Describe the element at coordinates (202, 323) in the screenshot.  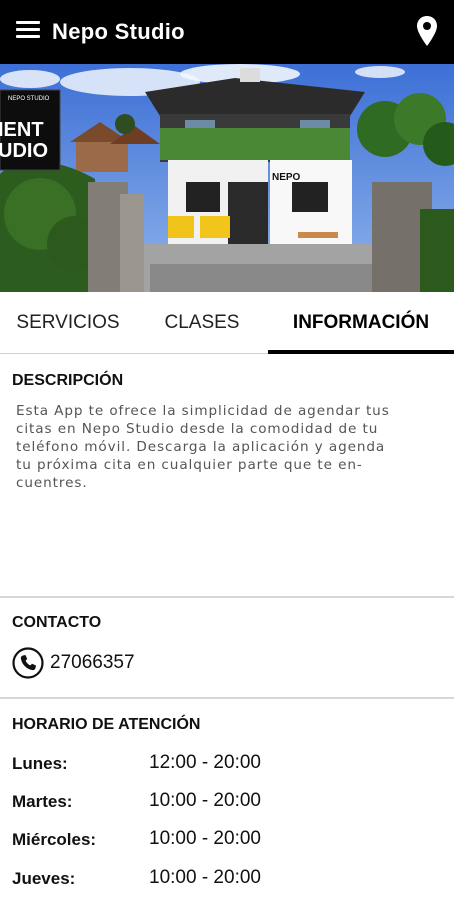
I see `tab-clases: CLASES` at that location.